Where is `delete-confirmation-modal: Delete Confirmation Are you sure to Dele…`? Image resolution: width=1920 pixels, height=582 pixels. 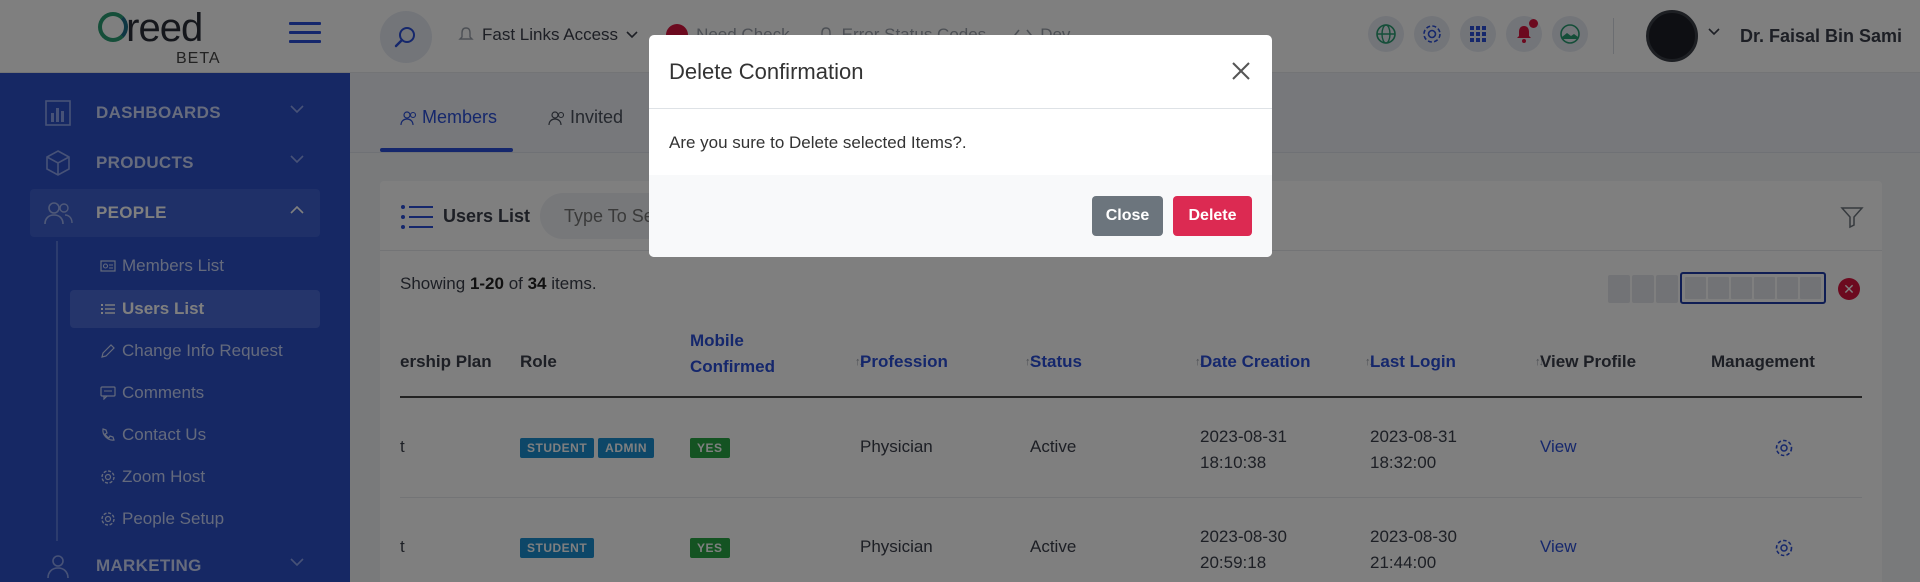 delete-confirmation-modal: Delete Confirmation Are you sure to Dele… is located at coordinates (960, 146).